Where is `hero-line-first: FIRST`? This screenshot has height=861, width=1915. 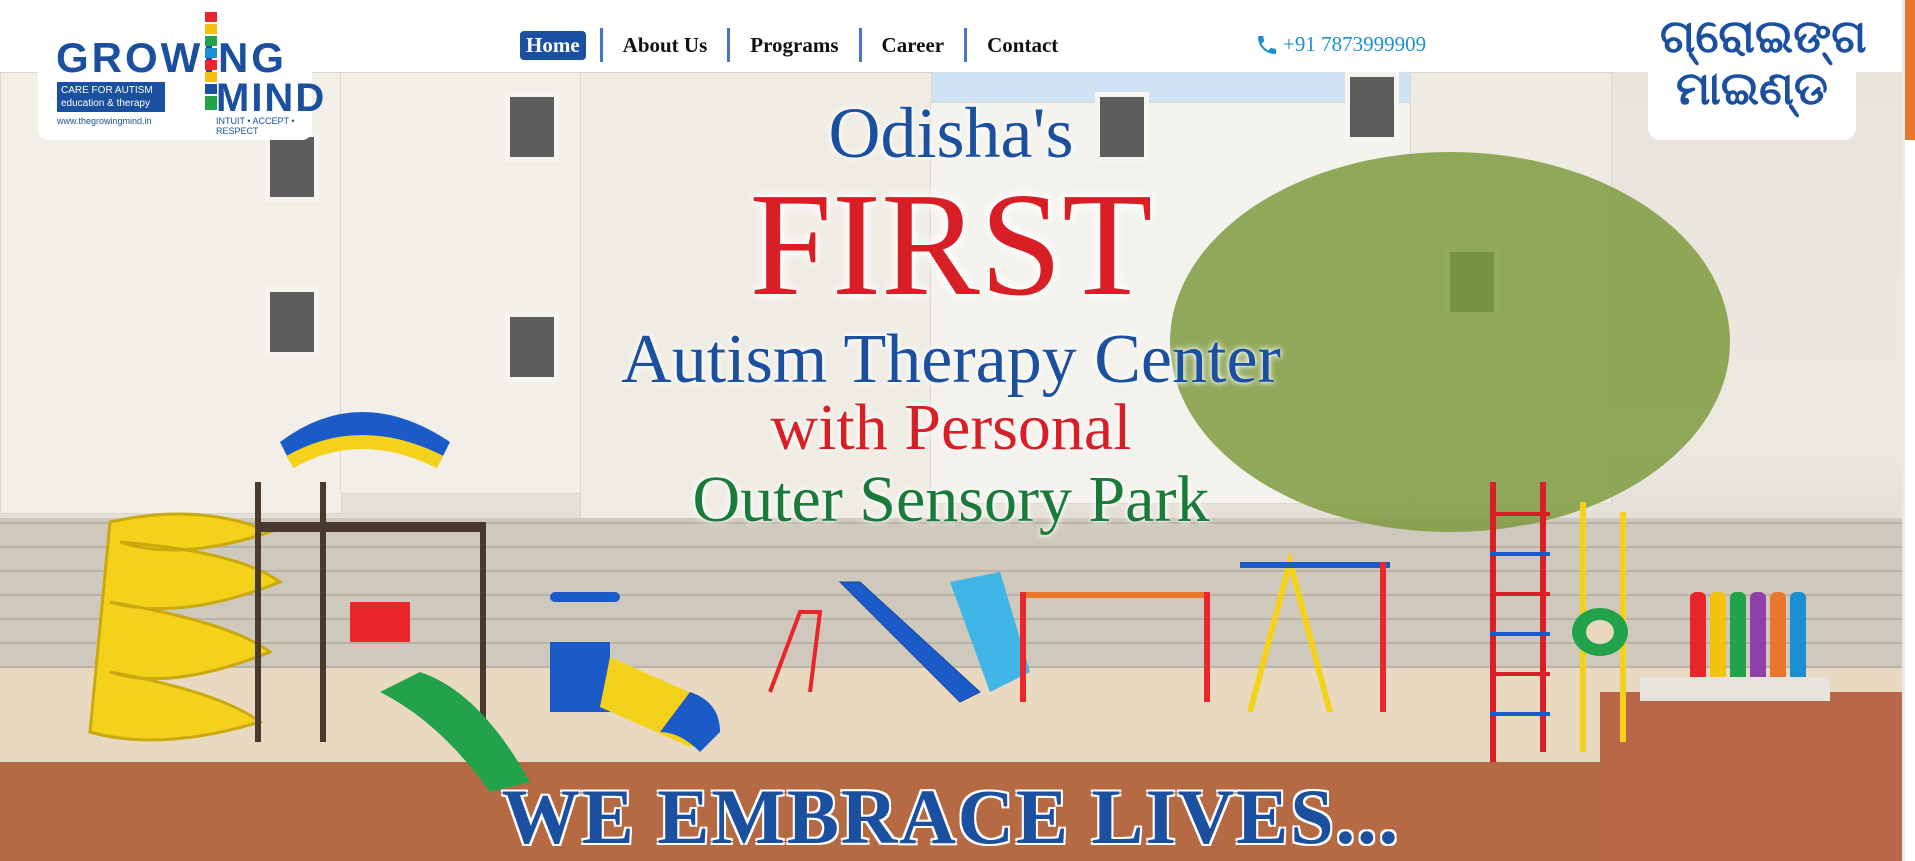 hero-line-first: FIRST is located at coordinates (951, 245).